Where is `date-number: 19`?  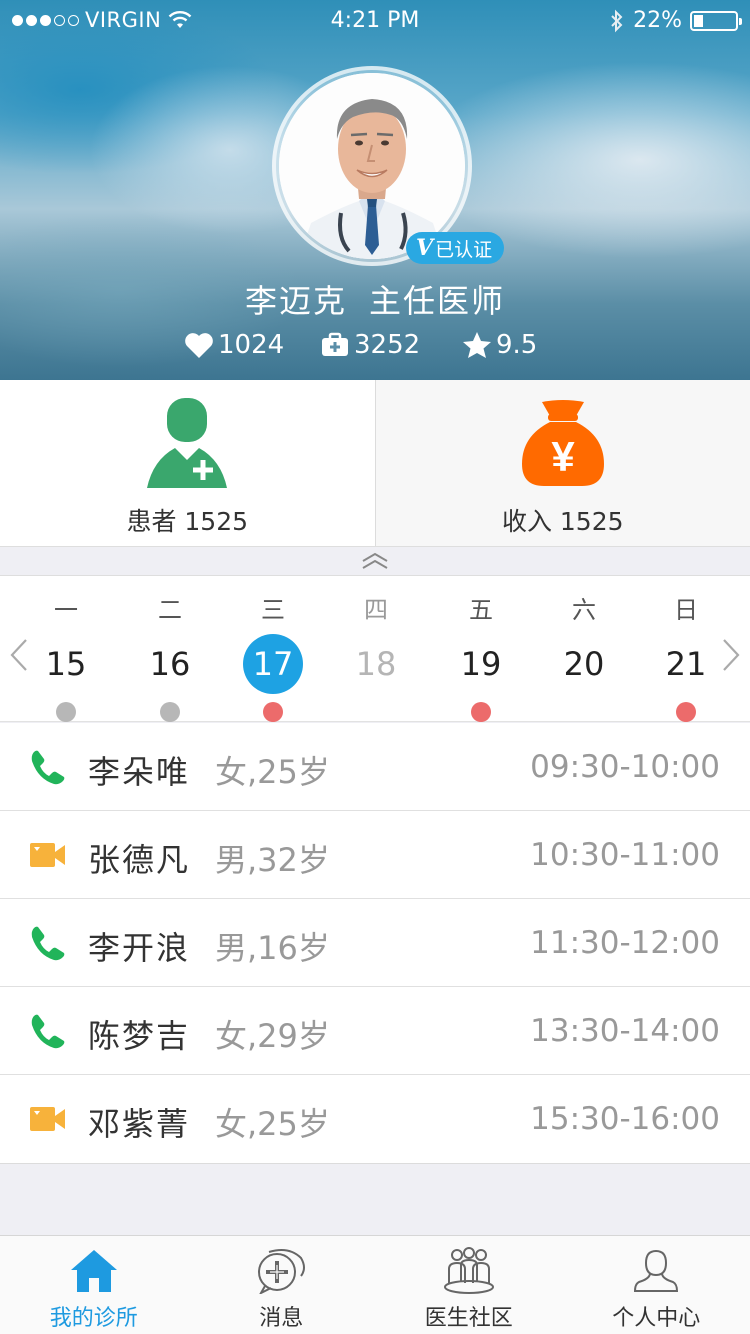
date-number: 19 is located at coordinates (481, 664).